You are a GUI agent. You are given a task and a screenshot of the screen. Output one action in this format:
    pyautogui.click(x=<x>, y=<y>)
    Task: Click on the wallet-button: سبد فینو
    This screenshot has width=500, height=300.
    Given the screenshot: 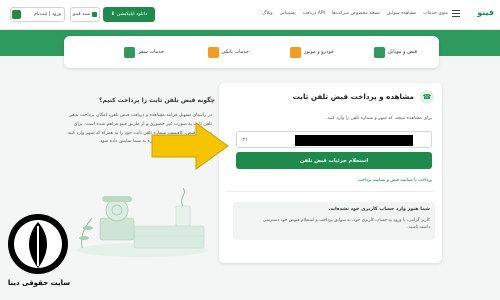 What is the action you would take?
    pyautogui.click(x=85, y=14)
    